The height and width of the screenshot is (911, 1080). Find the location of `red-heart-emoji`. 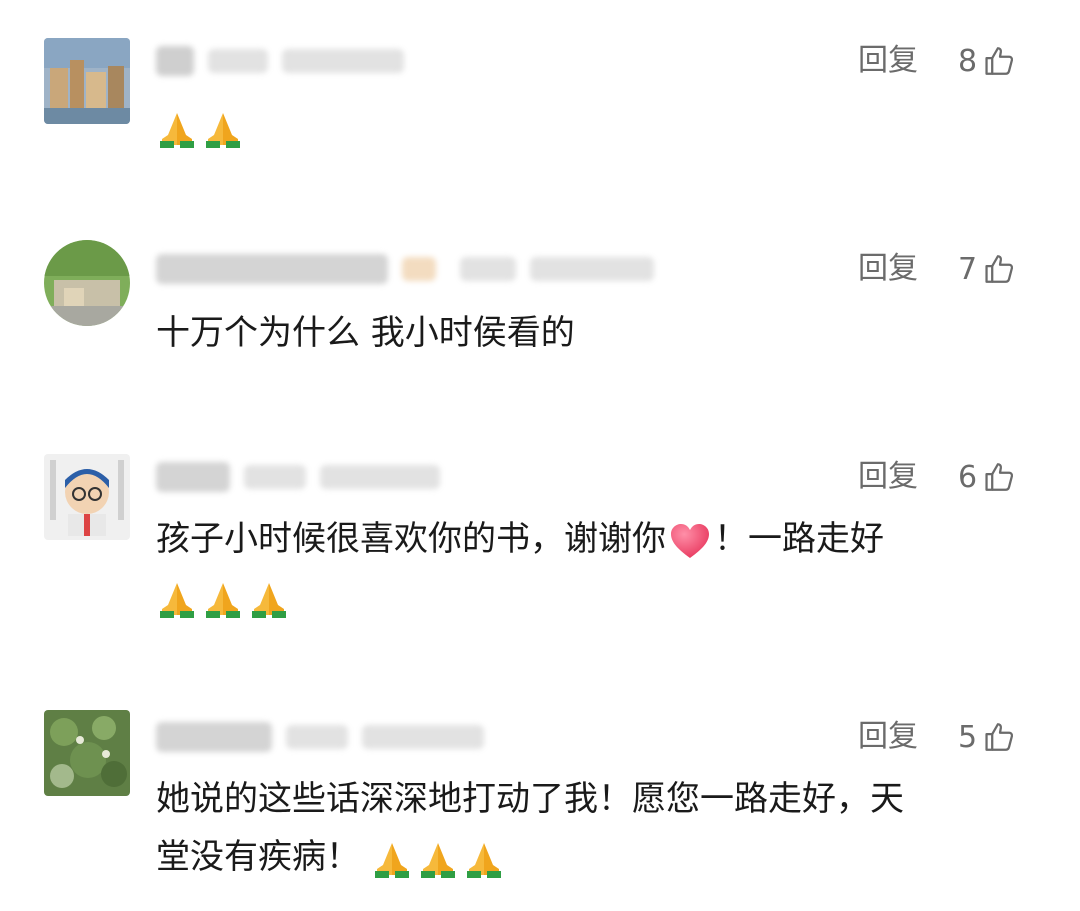

red-heart-emoji is located at coordinates (690, 540).